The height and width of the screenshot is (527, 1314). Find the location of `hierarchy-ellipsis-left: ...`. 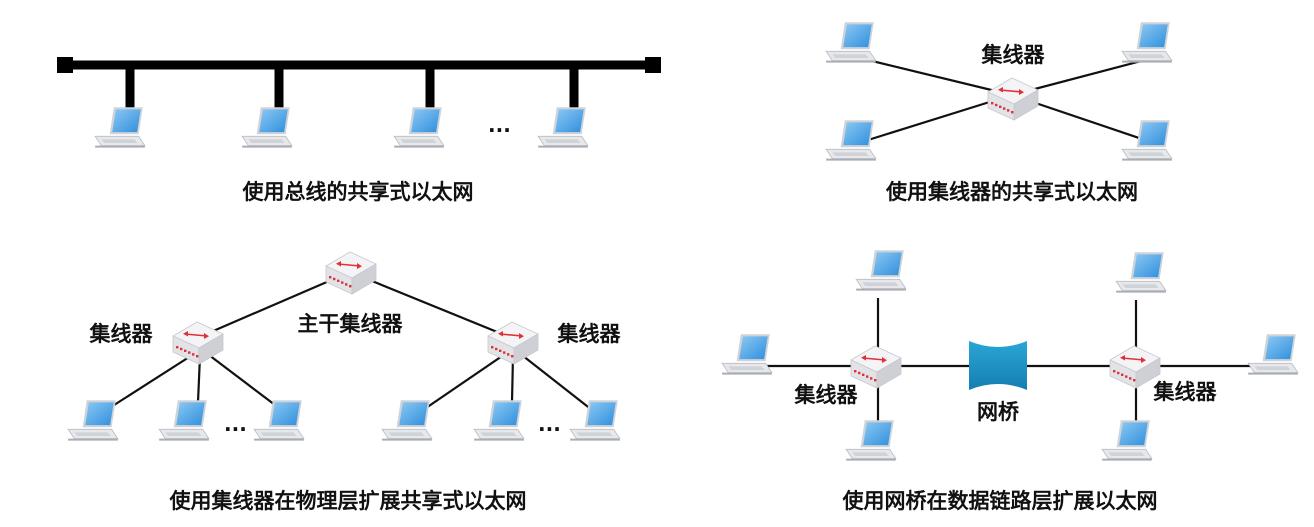

hierarchy-ellipsis-left: ... is located at coordinates (235, 424).